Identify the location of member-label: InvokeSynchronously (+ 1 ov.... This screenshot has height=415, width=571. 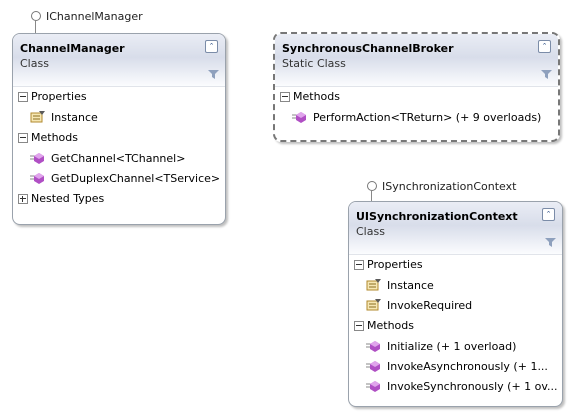
(472, 386).